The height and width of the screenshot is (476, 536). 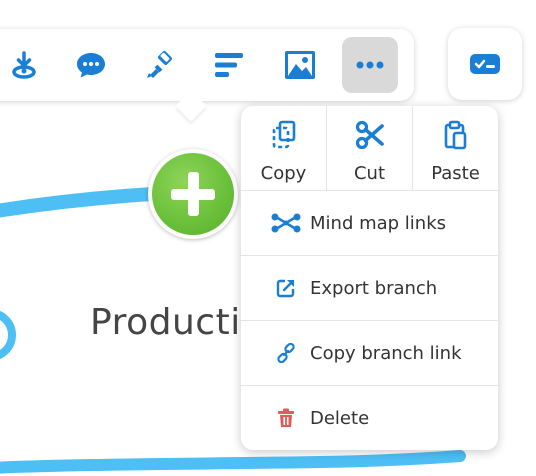 What do you see at coordinates (176, 322) in the screenshot?
I see `node-title: Productiv` at bounding box center [176, 322].